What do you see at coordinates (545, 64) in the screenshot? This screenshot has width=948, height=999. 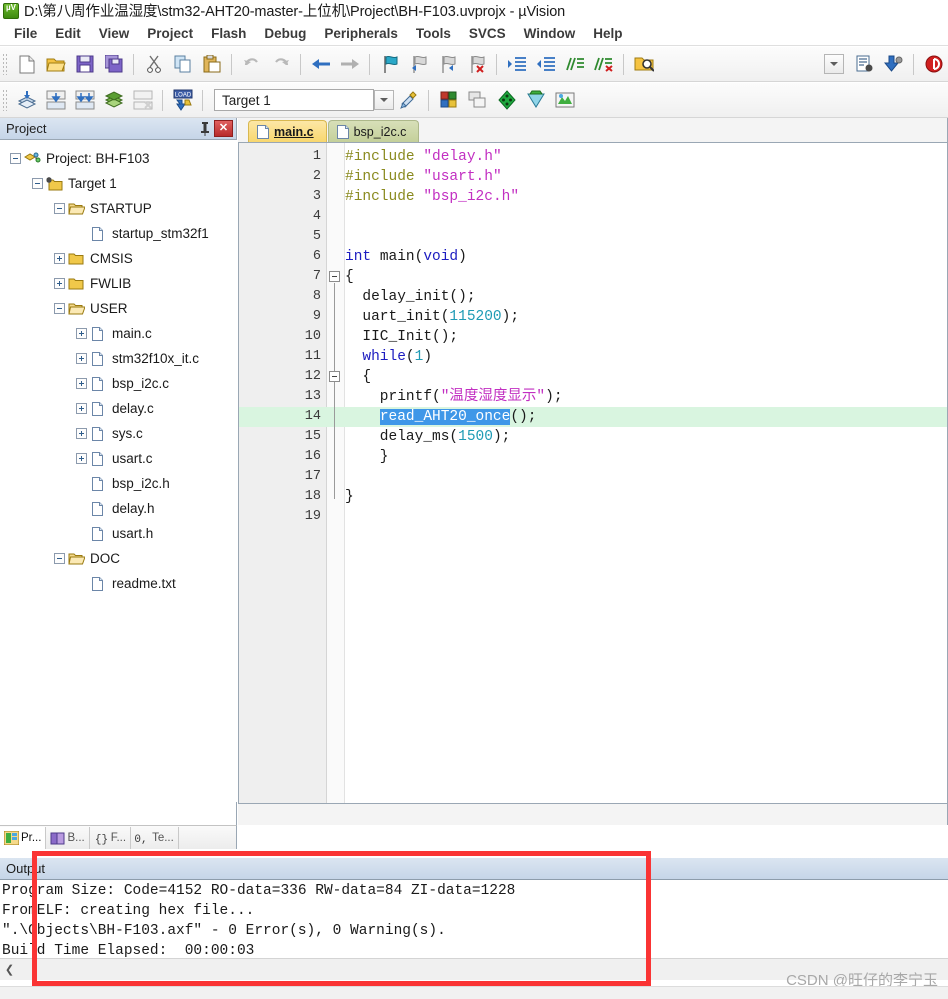 I see `indent-left-icon` at bounding box center [545, 64].